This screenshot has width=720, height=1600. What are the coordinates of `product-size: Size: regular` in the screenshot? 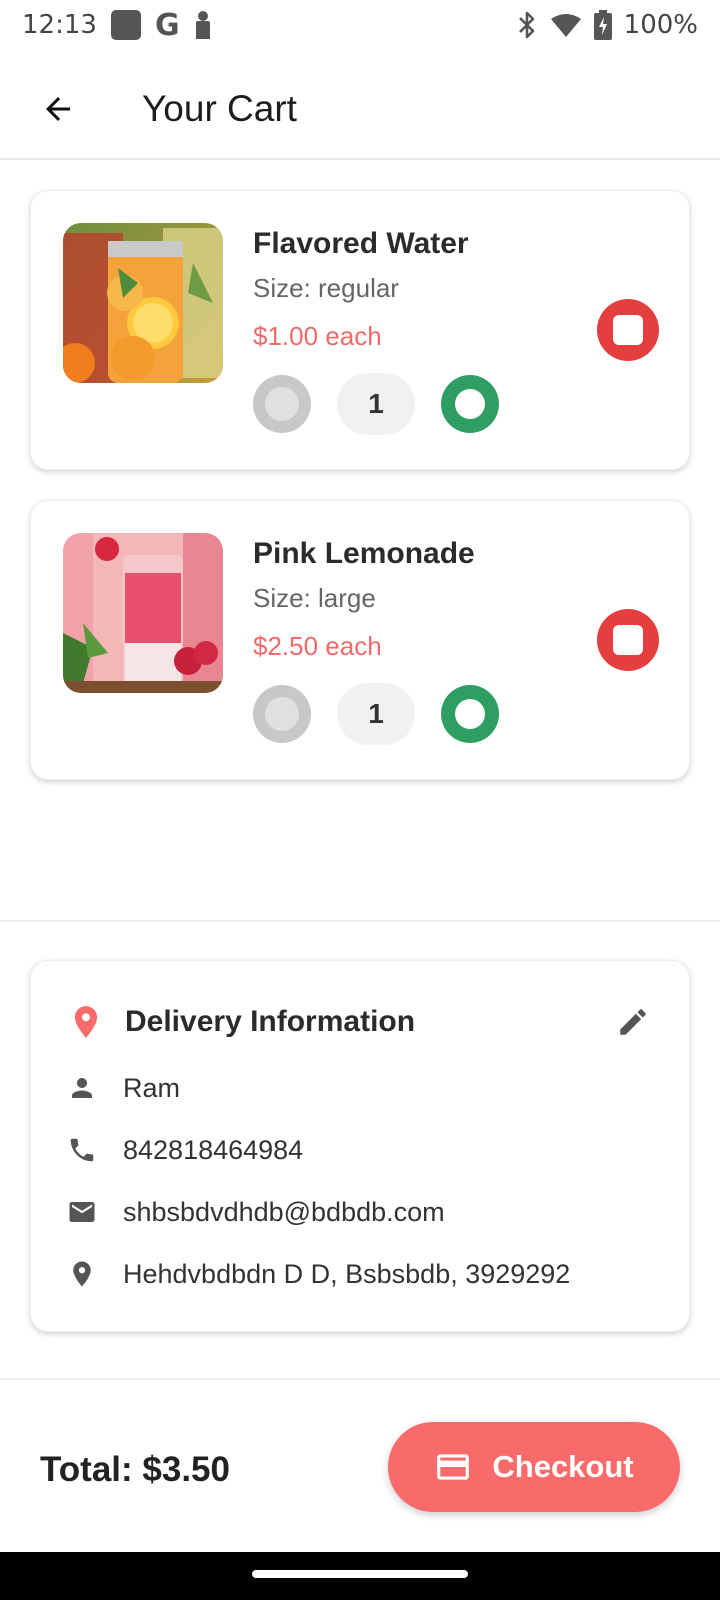 It's located at (326, 288).